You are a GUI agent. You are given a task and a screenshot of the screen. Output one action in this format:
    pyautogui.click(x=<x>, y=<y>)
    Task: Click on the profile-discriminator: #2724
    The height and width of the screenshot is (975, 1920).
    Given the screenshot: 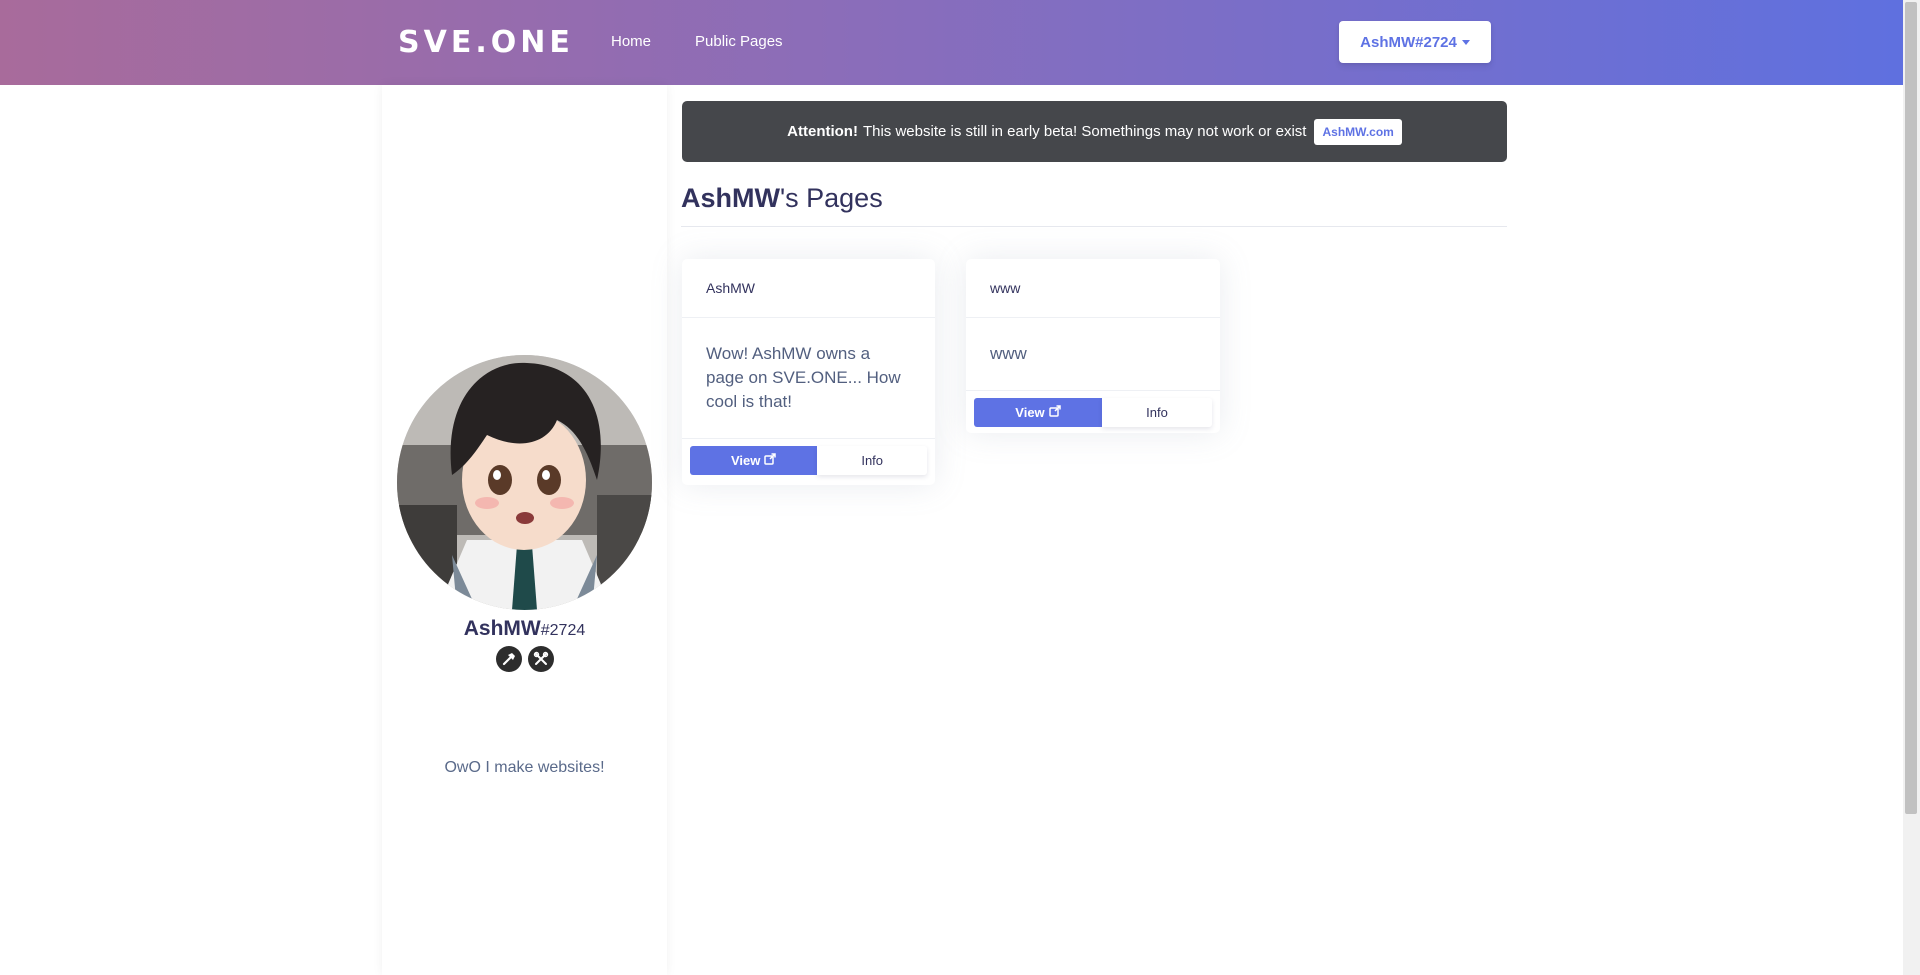 What is the action you would take?
    pyautogui.click(x=563, y=630)
    